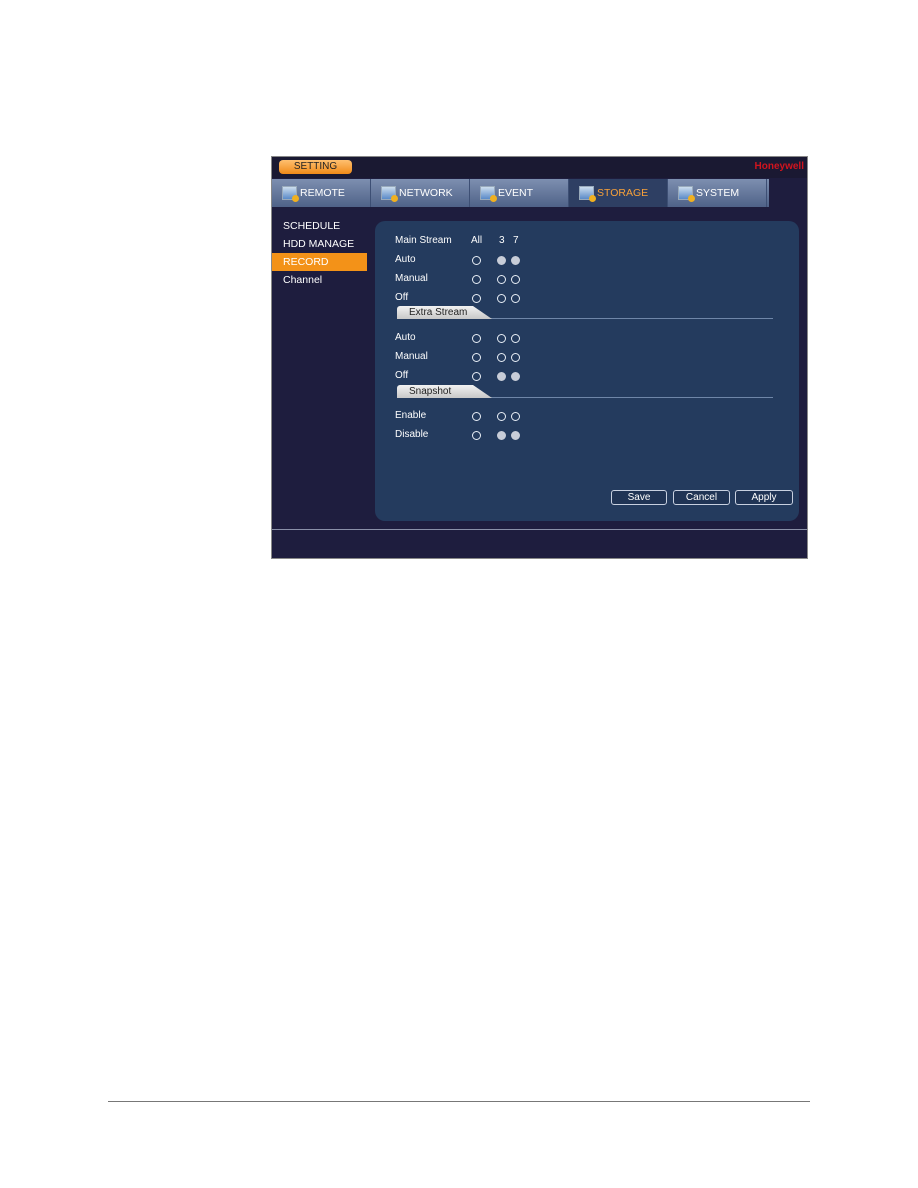  Describe the element at coordinates (779, 166) in the screenshot. I see `brand-logo: Honeywell` at that location.